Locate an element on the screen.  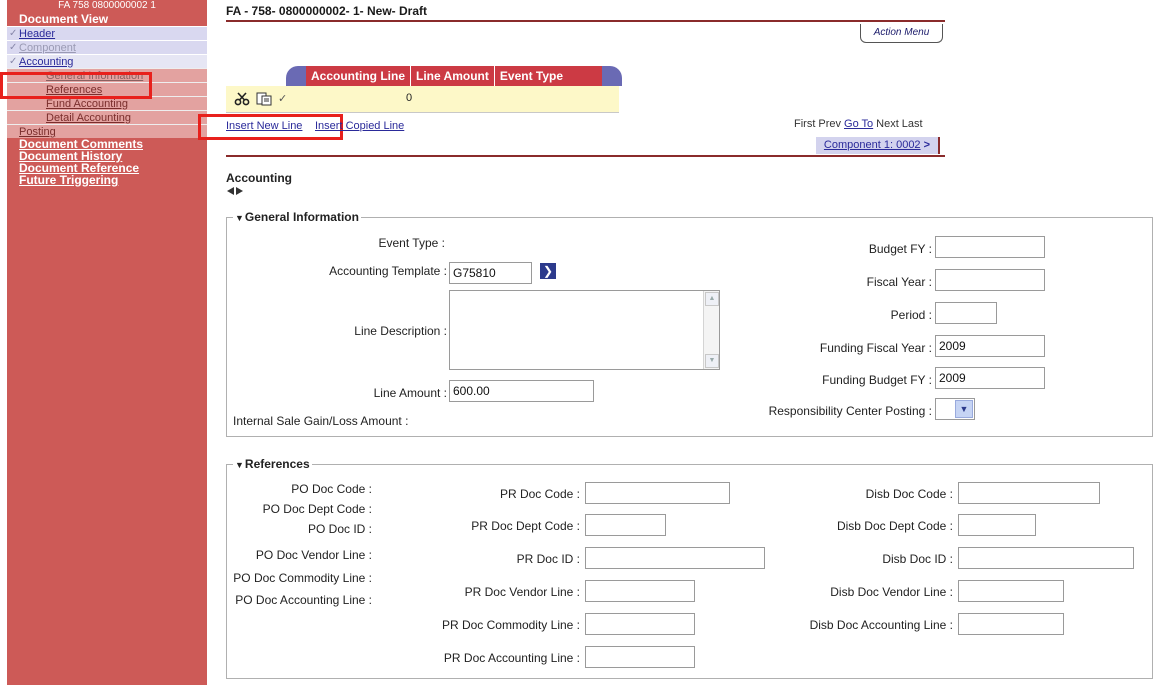
line-amount-input is located at coordinates (521, 391).